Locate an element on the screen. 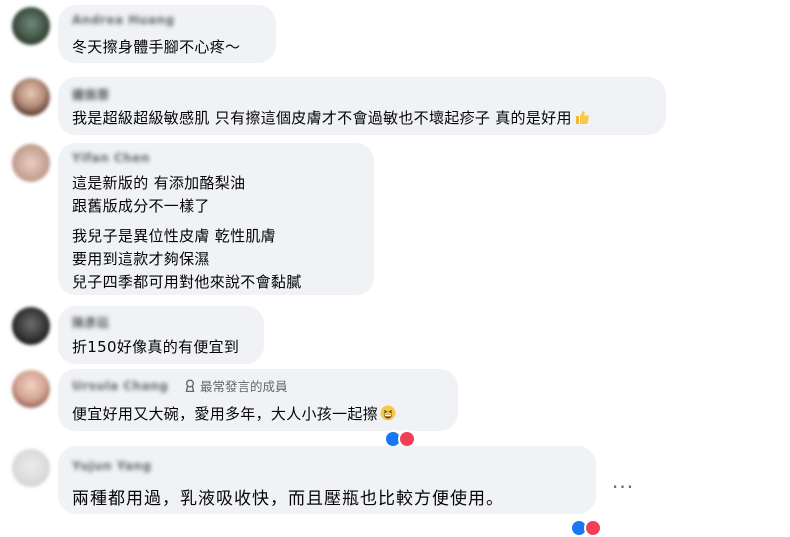 The image size is (790, 537). comment-text: 兩種都用過，乳液吸收快，而且壓瓶也比較方便使用。 is located at coordinates (288, 499).